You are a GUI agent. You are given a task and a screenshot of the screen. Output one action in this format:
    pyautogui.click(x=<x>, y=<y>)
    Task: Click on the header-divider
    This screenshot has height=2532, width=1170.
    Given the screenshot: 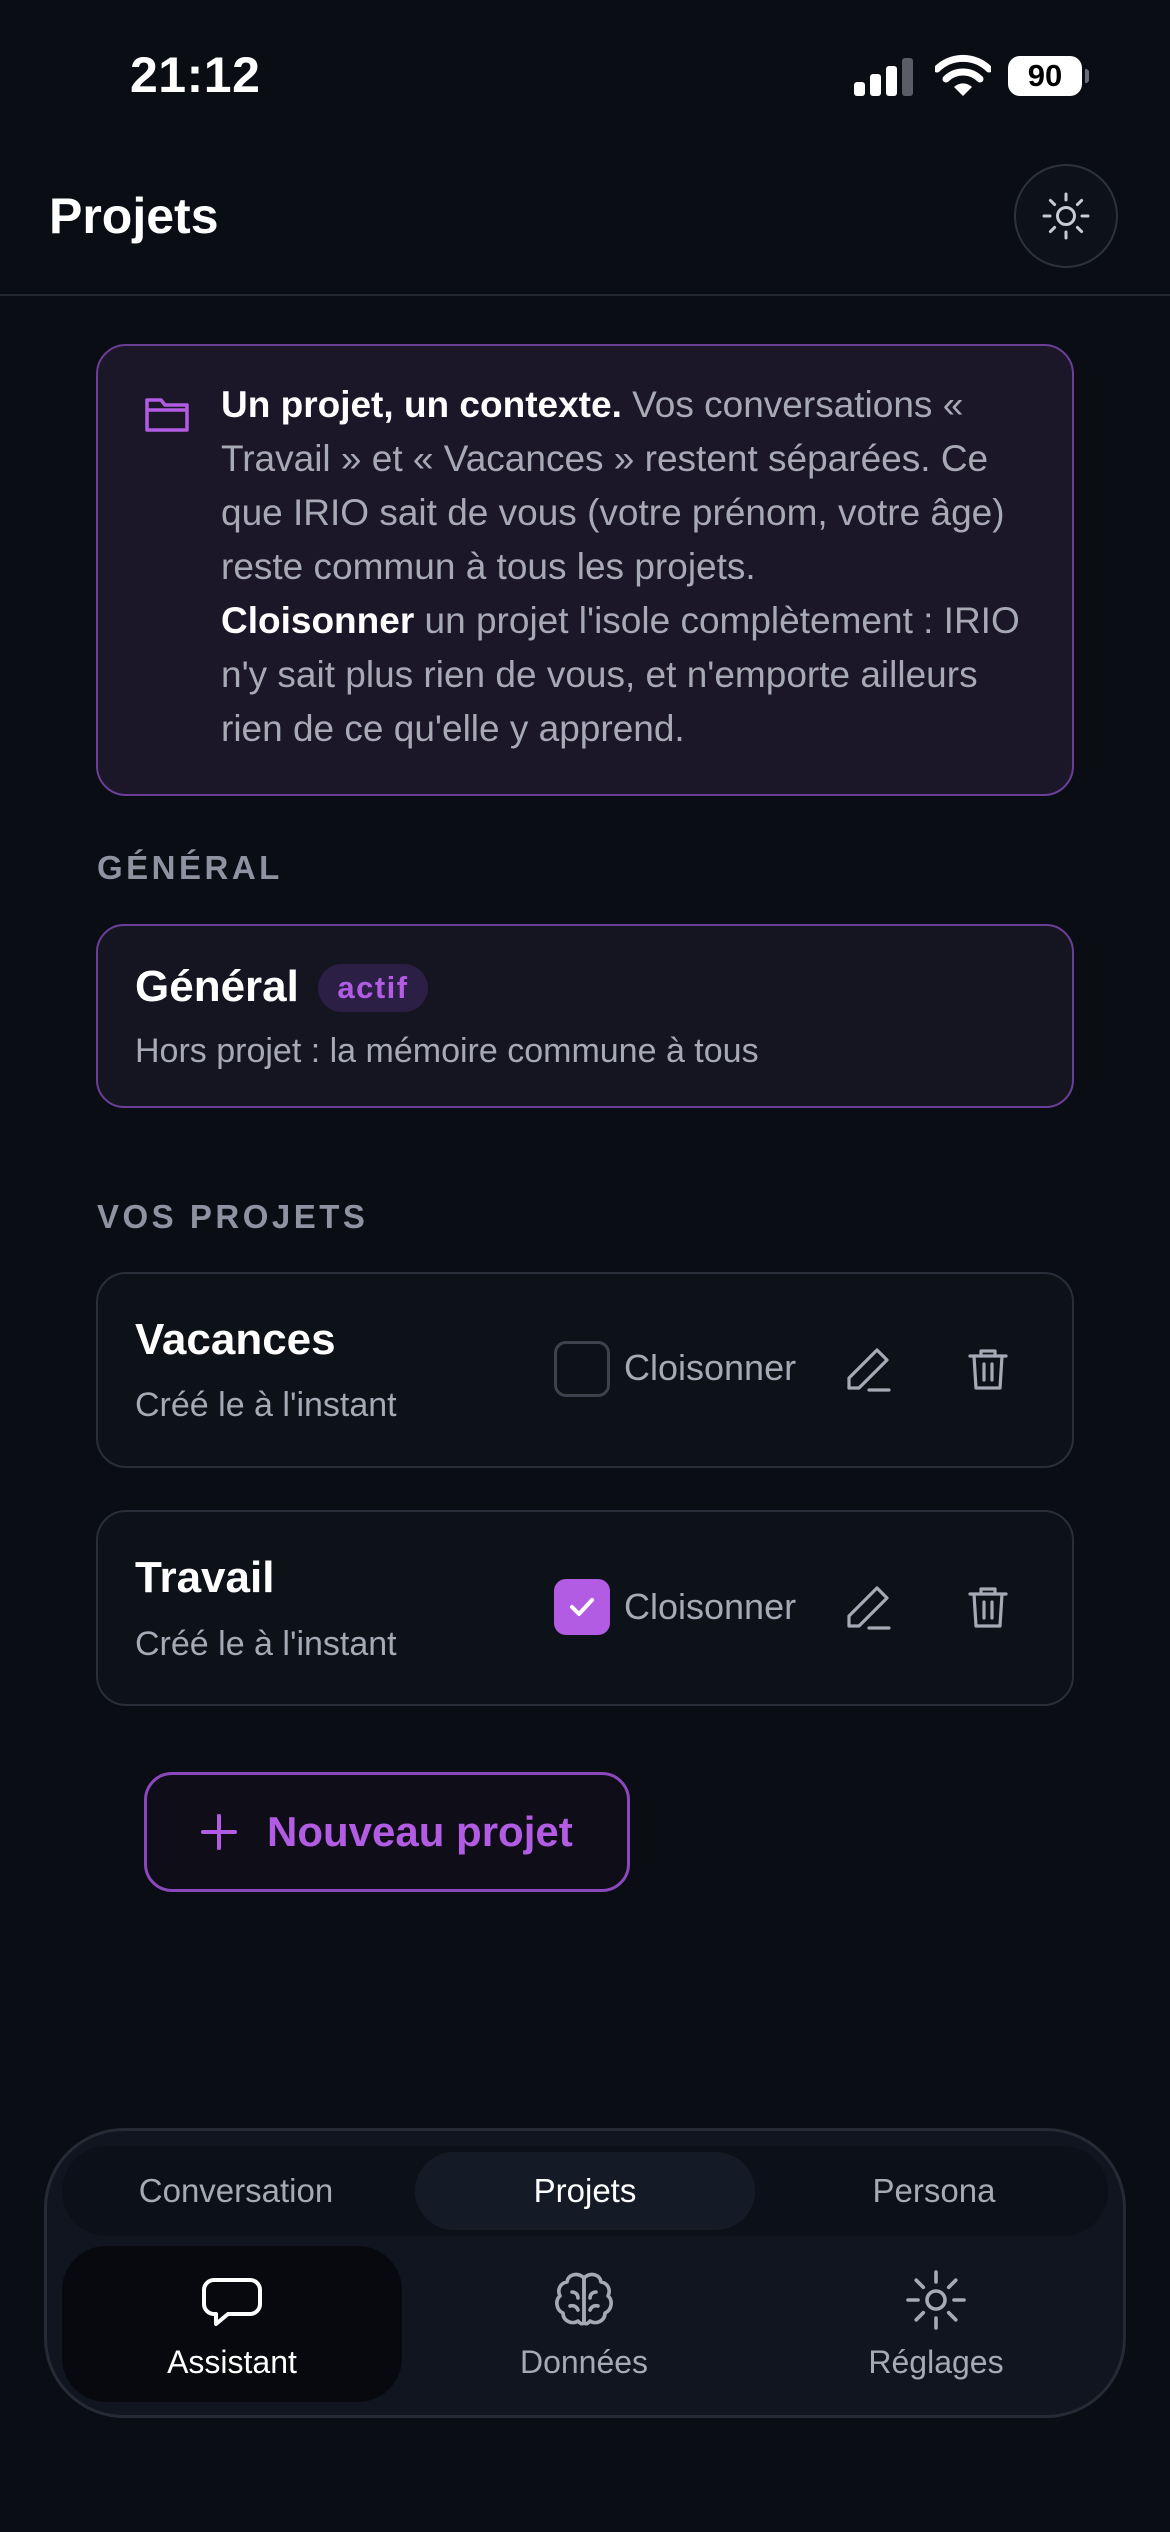 What is the action you would take?
    pyautogui.click(x=585, y=295)
    